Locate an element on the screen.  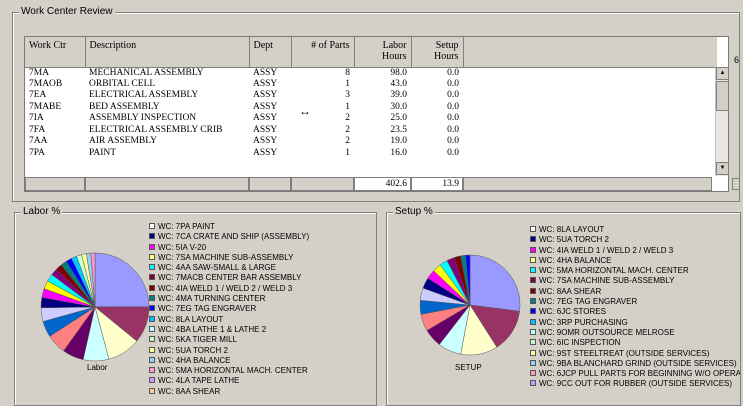
description-cell: MECHANICAL ASSEMBLY is located at coordinates (146, 72).